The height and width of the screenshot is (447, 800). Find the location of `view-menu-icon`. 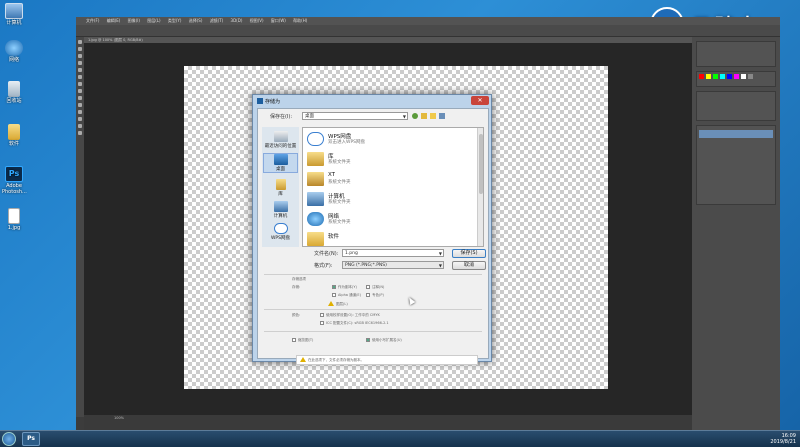

view-menu-icon is located at coordinates (442, 116).